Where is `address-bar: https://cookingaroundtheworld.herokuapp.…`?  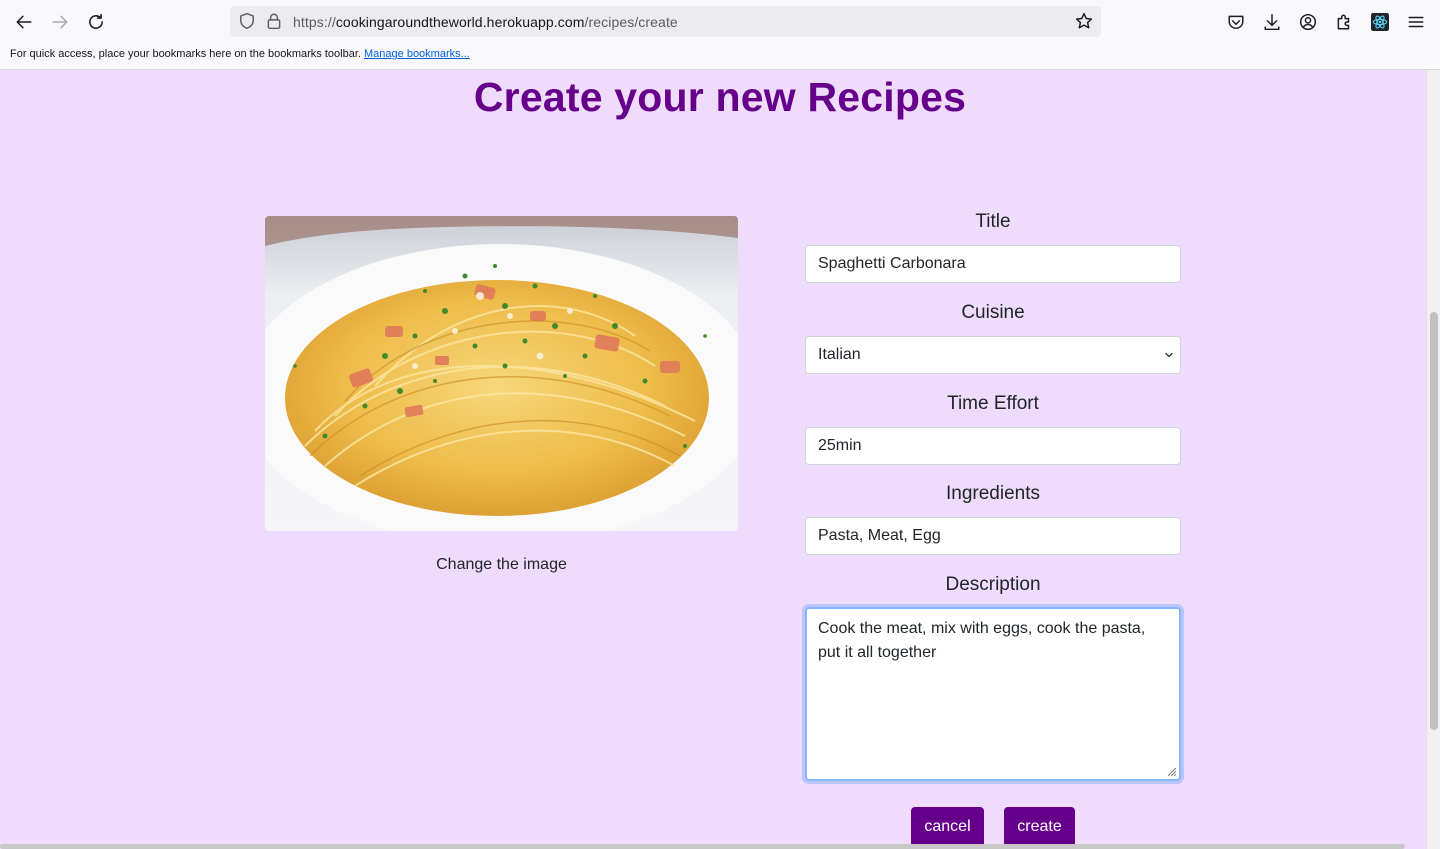
address-bar: https://cookingaroundtheworld.herokuapp.… is located at coordinates (665, 21).